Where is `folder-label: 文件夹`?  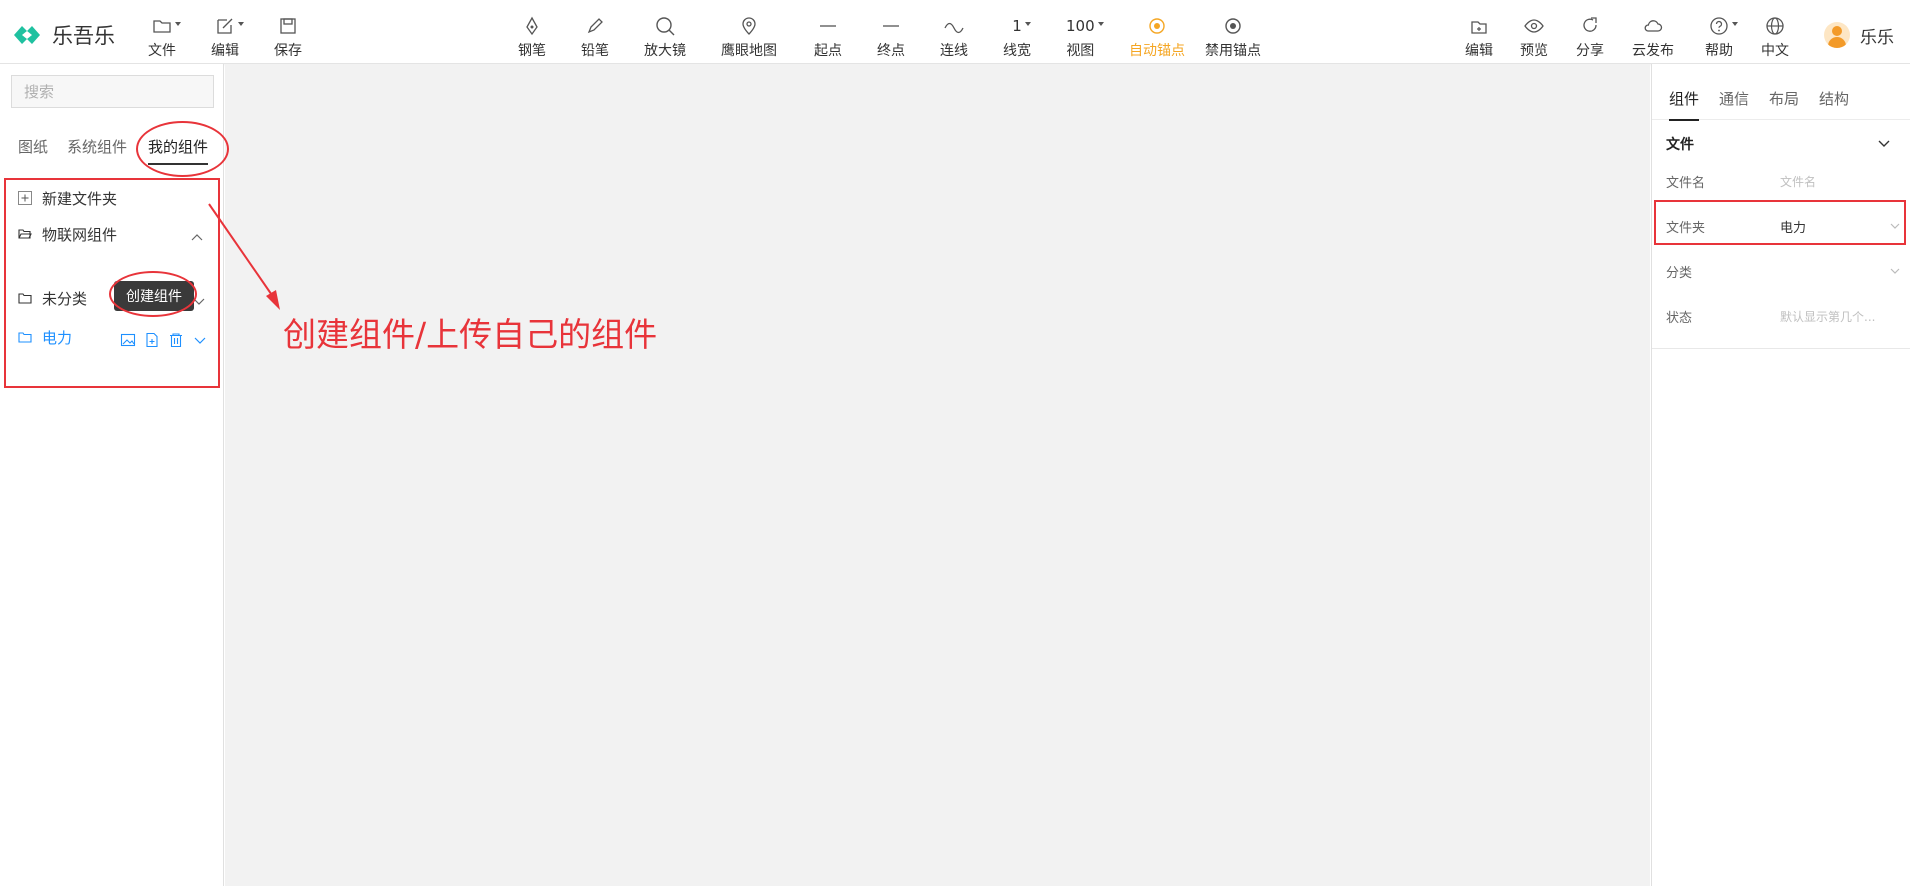
folder-label: 文件夹 is located at coordinates (1686, 228).